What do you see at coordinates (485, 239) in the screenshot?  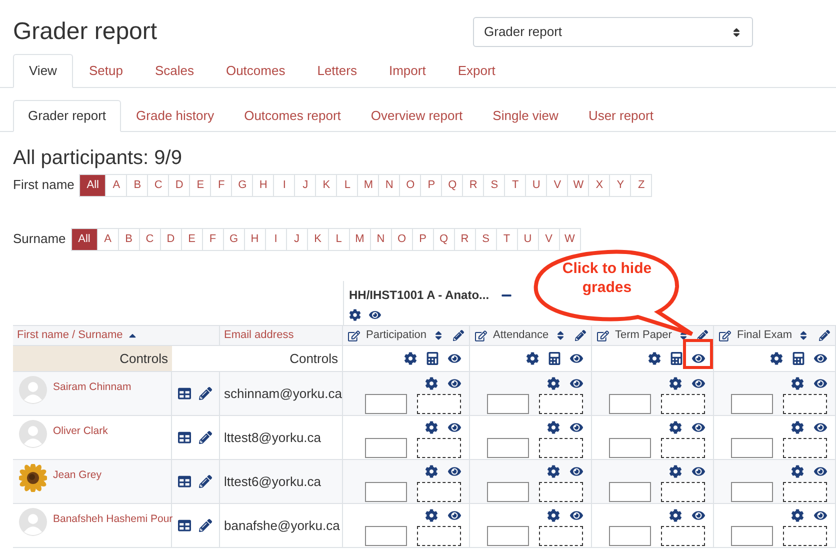 I see `letter-filter: S` at bounding box center [485, 239].